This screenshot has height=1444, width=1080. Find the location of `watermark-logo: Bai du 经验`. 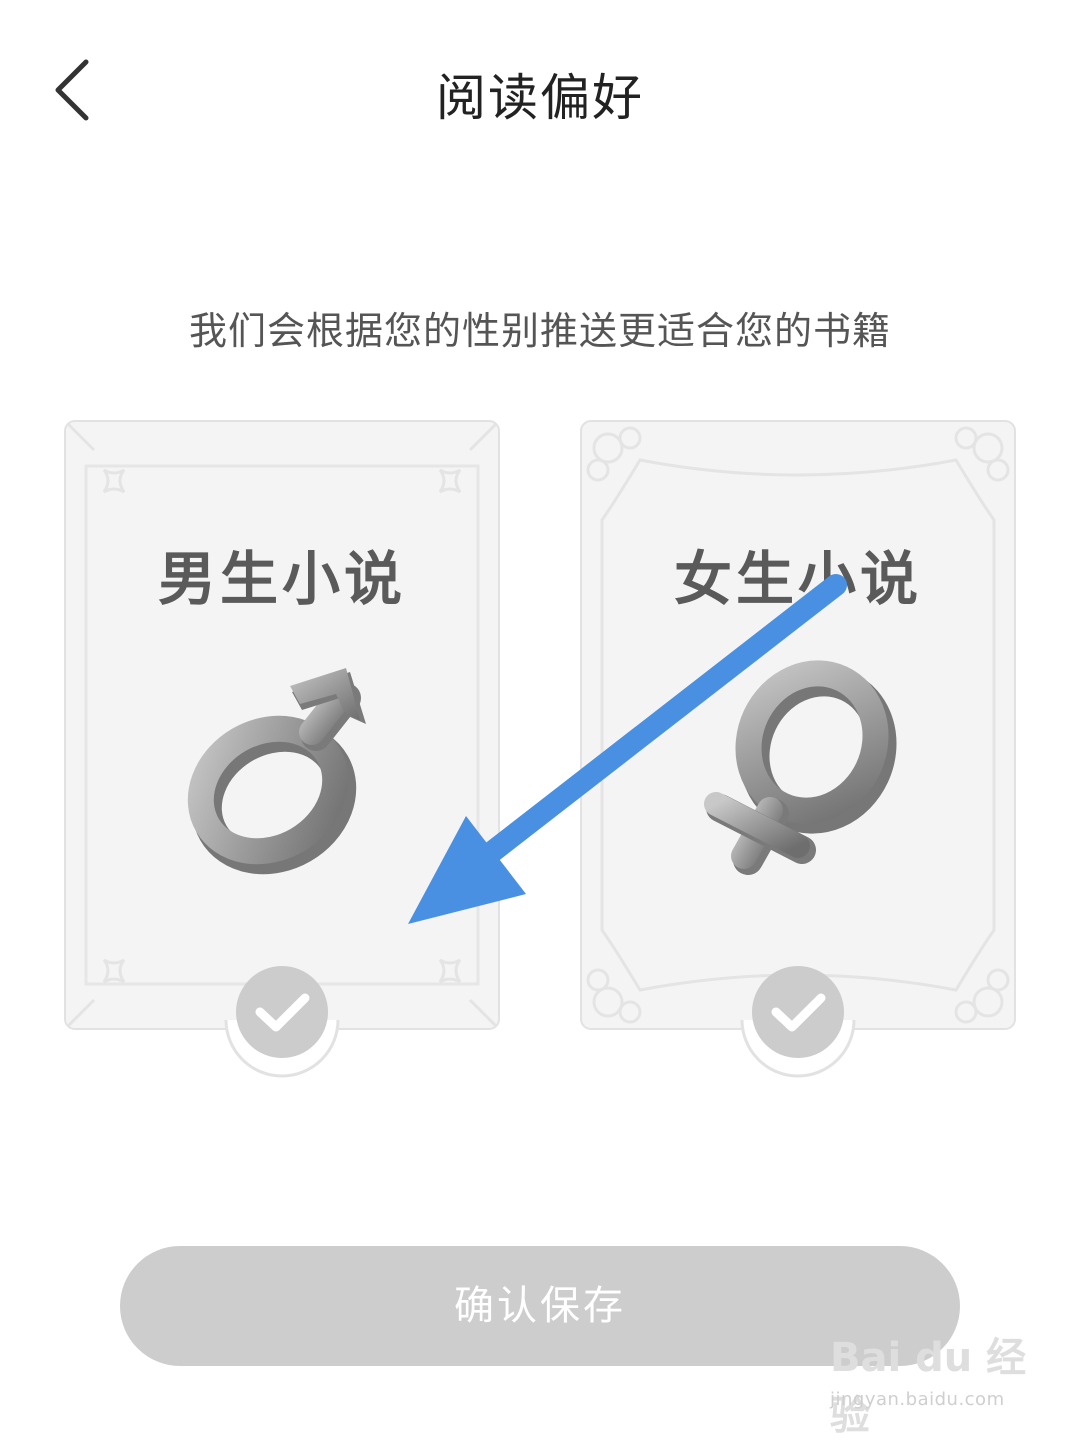

watermark-logo: Bai du 经验 is located at coordinates (928, 1387).